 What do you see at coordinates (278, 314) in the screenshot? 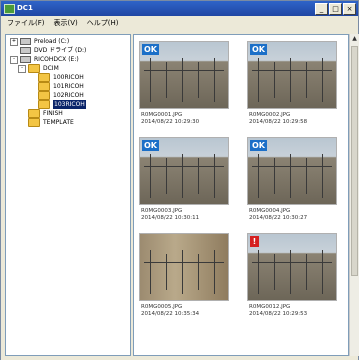
I see `file-date: 2014/08/22 10:29:53` at bounding box center [278, 314].